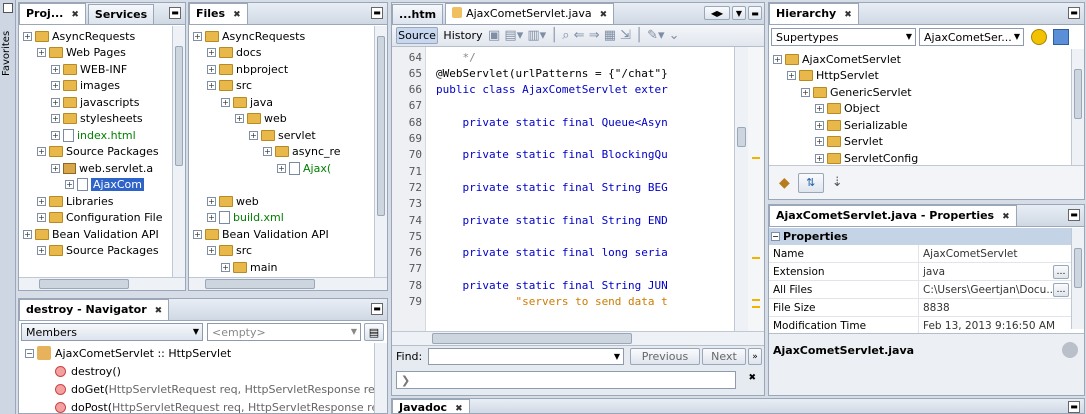 The height and width of the screenshot is (414, 1086). What do you see at coordinates (717, 13) in the screenshot?
I see `tab-scroll-arrows-icon: ◀▶` at bounding box center [717, 13].